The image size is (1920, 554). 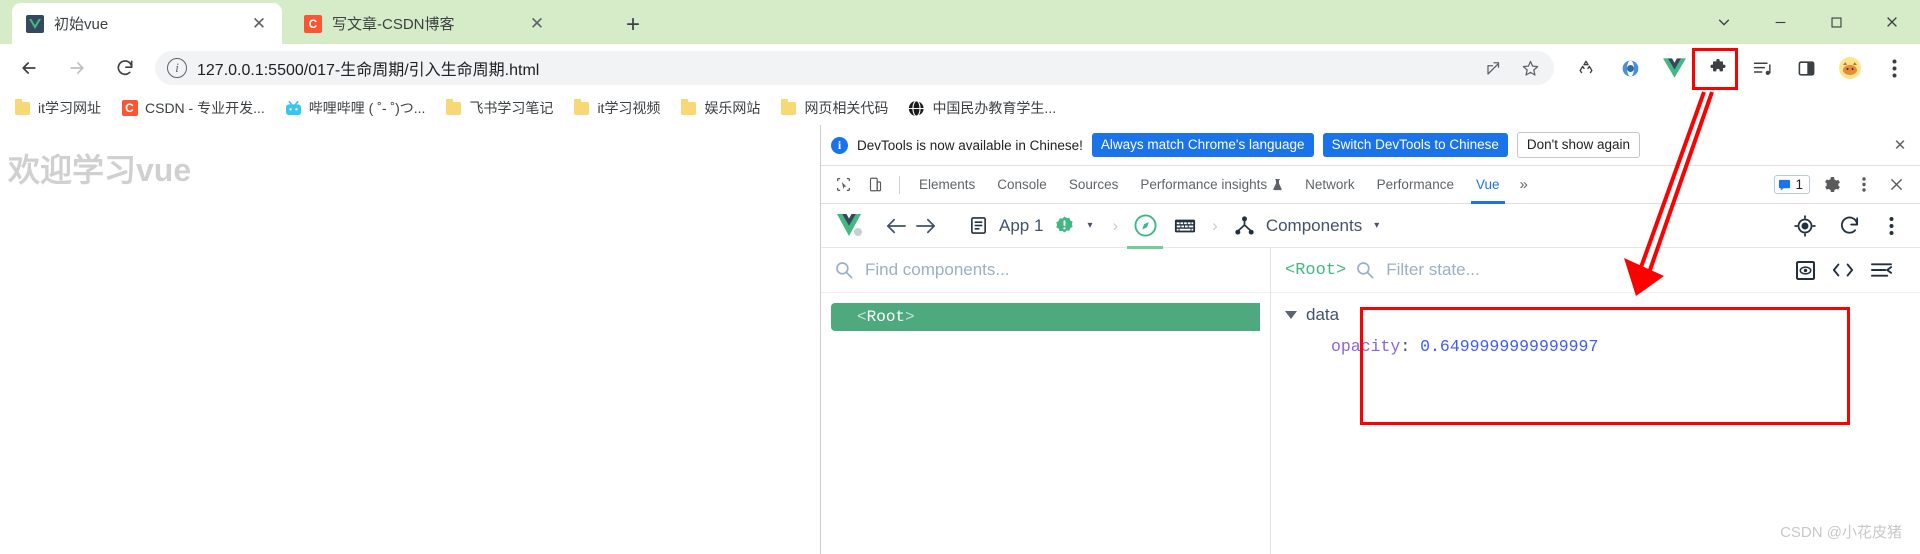 What do you see at coordinates (499, 108) in the screenshot?
I see `bookmark-item: 飞书学习笔记` at bounding box center [499, 108].